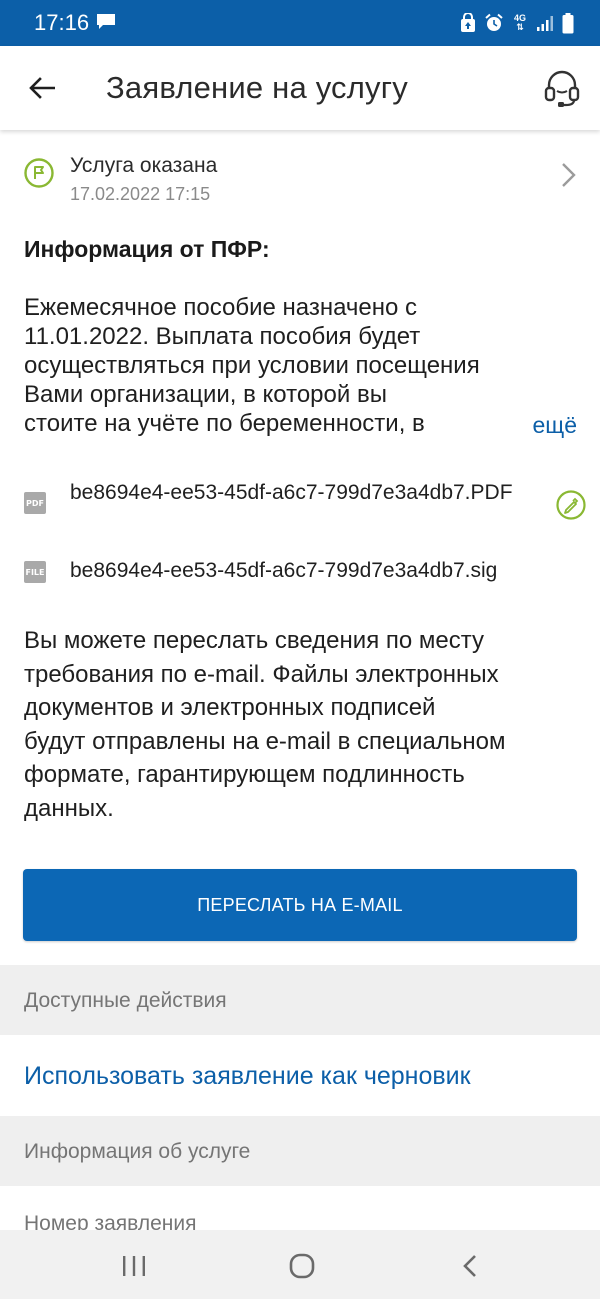 This screenshot has width=600, height=1299. I want to click on chevron-right-icon, so click(569, 175).